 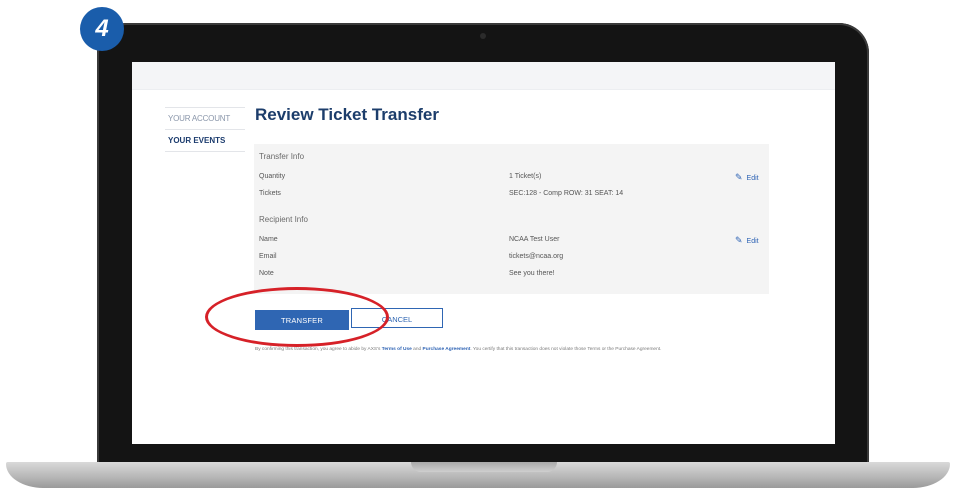 I want to click on quantity-value: 1 Ticket(s), so click(x=525, y=176).